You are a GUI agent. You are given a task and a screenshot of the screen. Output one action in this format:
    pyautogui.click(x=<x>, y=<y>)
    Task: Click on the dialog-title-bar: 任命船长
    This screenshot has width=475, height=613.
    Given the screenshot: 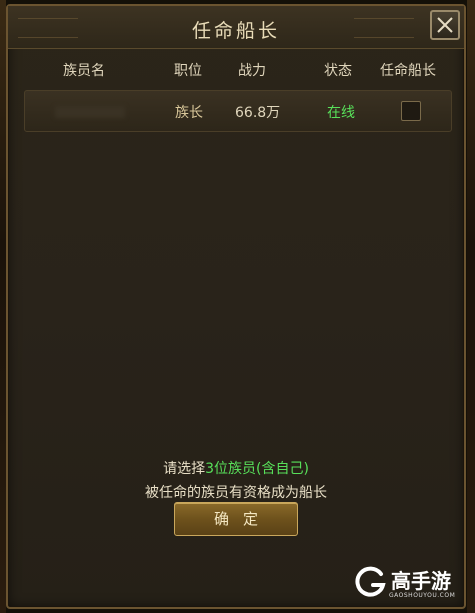 What is the action you would take?
    pyautogui.click(x=236, y=27)
    